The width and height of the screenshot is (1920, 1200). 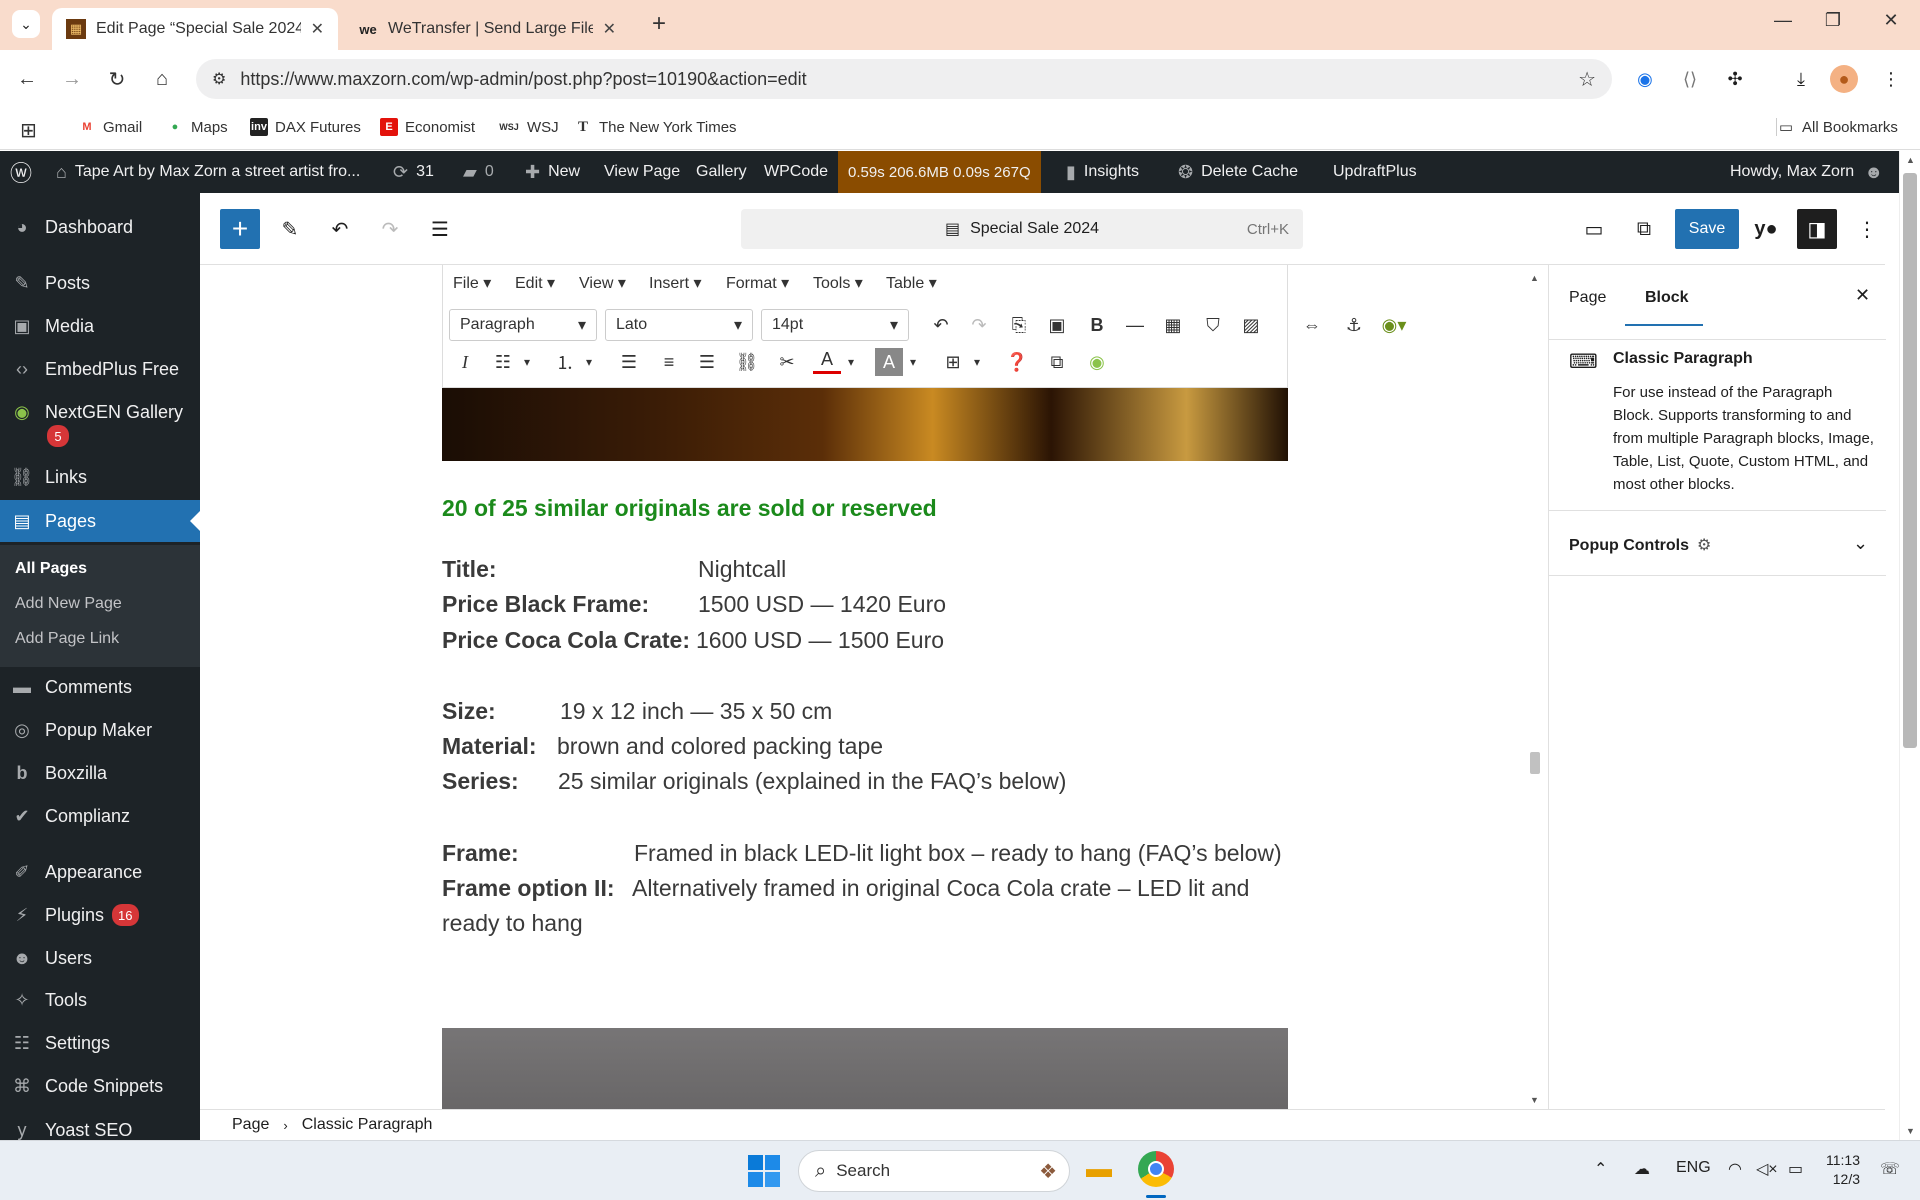 I want to click on submenu-add-page-link: Add Page Link, so click(x=67, y=639).